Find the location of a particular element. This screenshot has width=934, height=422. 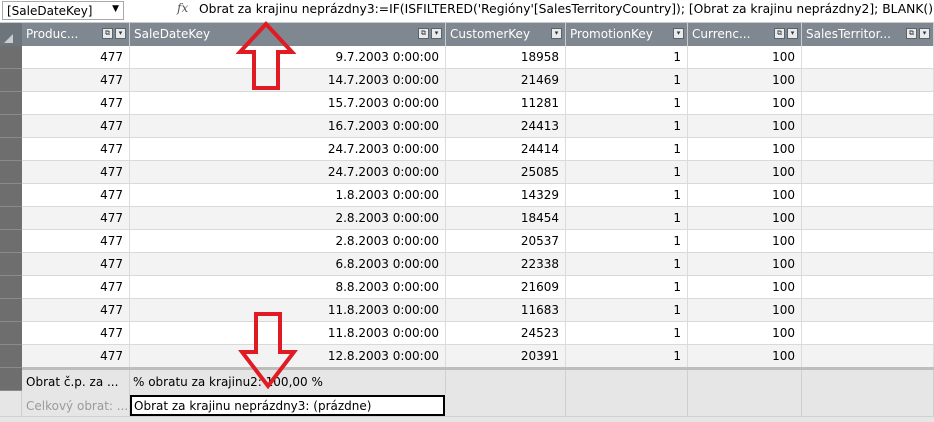

table-row: 477 9.7.2003 0:00:00 18958 1 100 is located at coordinates (478, 57).